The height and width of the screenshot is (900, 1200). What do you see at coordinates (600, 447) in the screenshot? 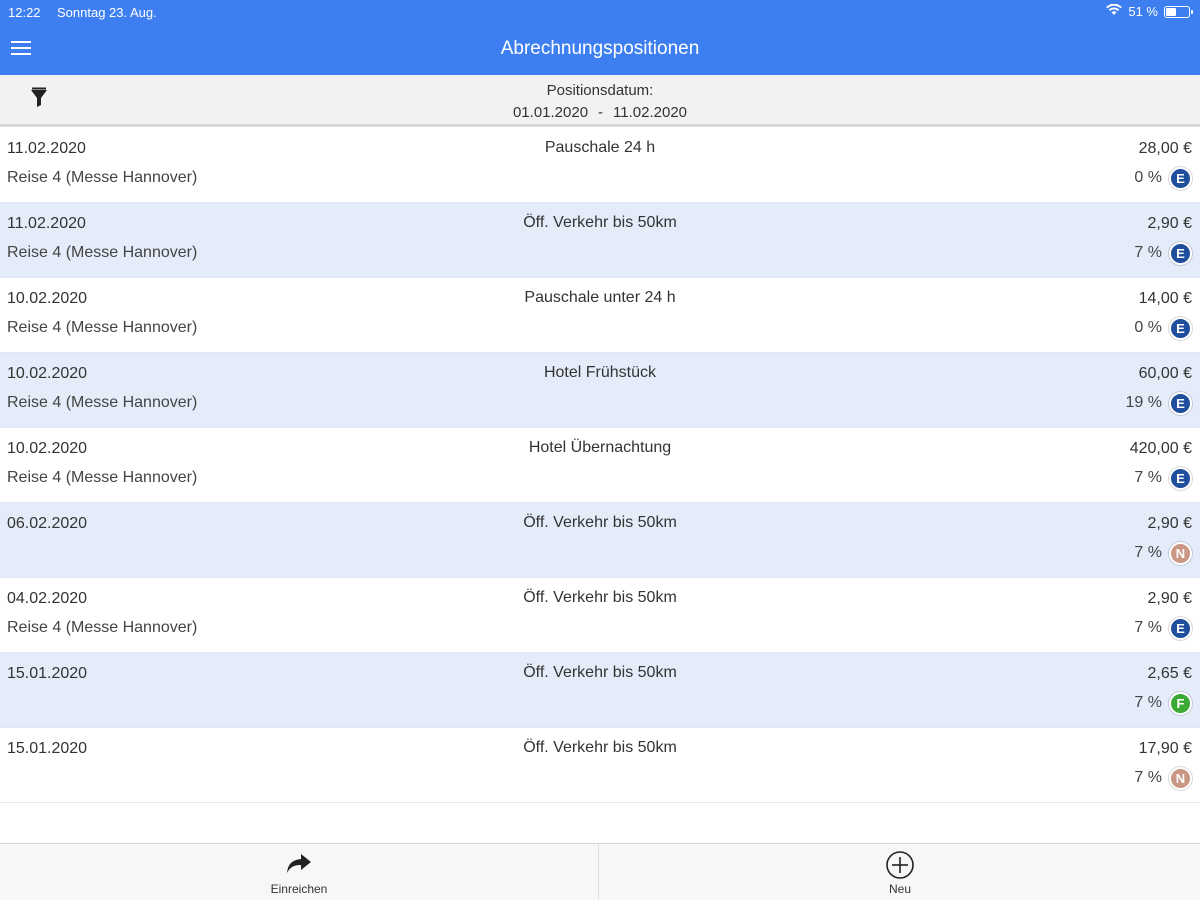
I see `item-type: Hotel Übernachtung` at bounding box center [600, 447].